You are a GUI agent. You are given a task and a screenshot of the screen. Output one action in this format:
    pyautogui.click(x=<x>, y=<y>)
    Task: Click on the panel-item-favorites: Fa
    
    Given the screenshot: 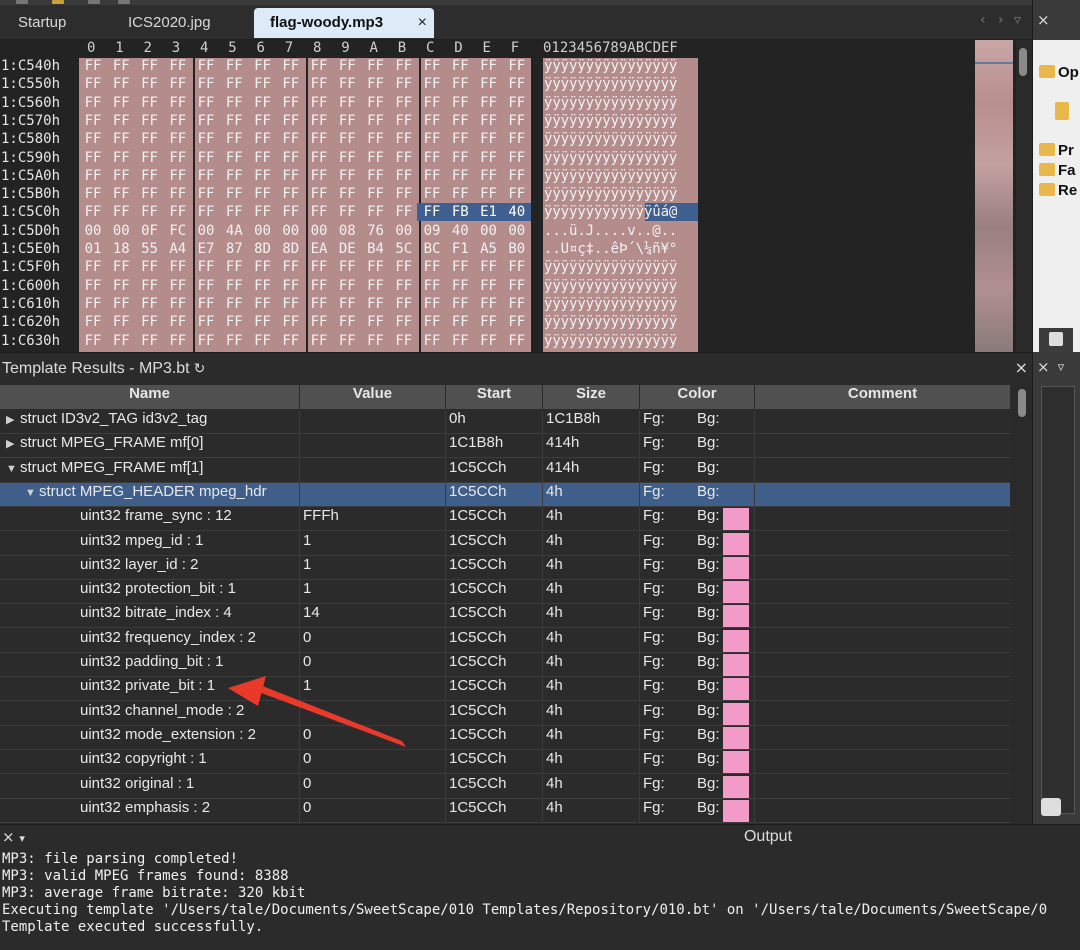 What is the action you would take?
    pyautogui.click(x=1057, y=170)
    